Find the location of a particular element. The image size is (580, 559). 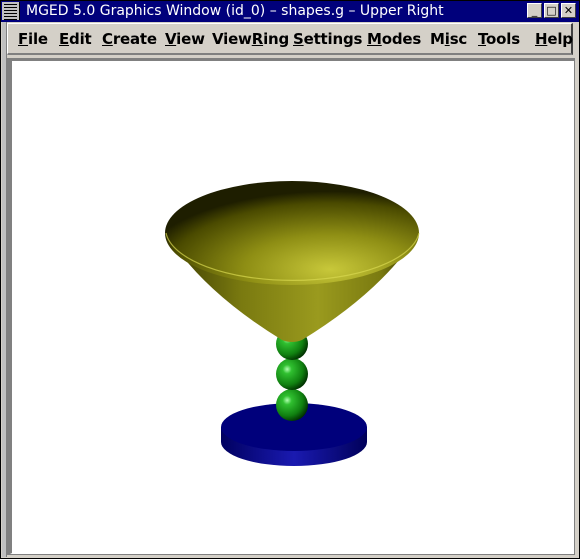

maximize-icon: □ is located at coordinates (551, 10).